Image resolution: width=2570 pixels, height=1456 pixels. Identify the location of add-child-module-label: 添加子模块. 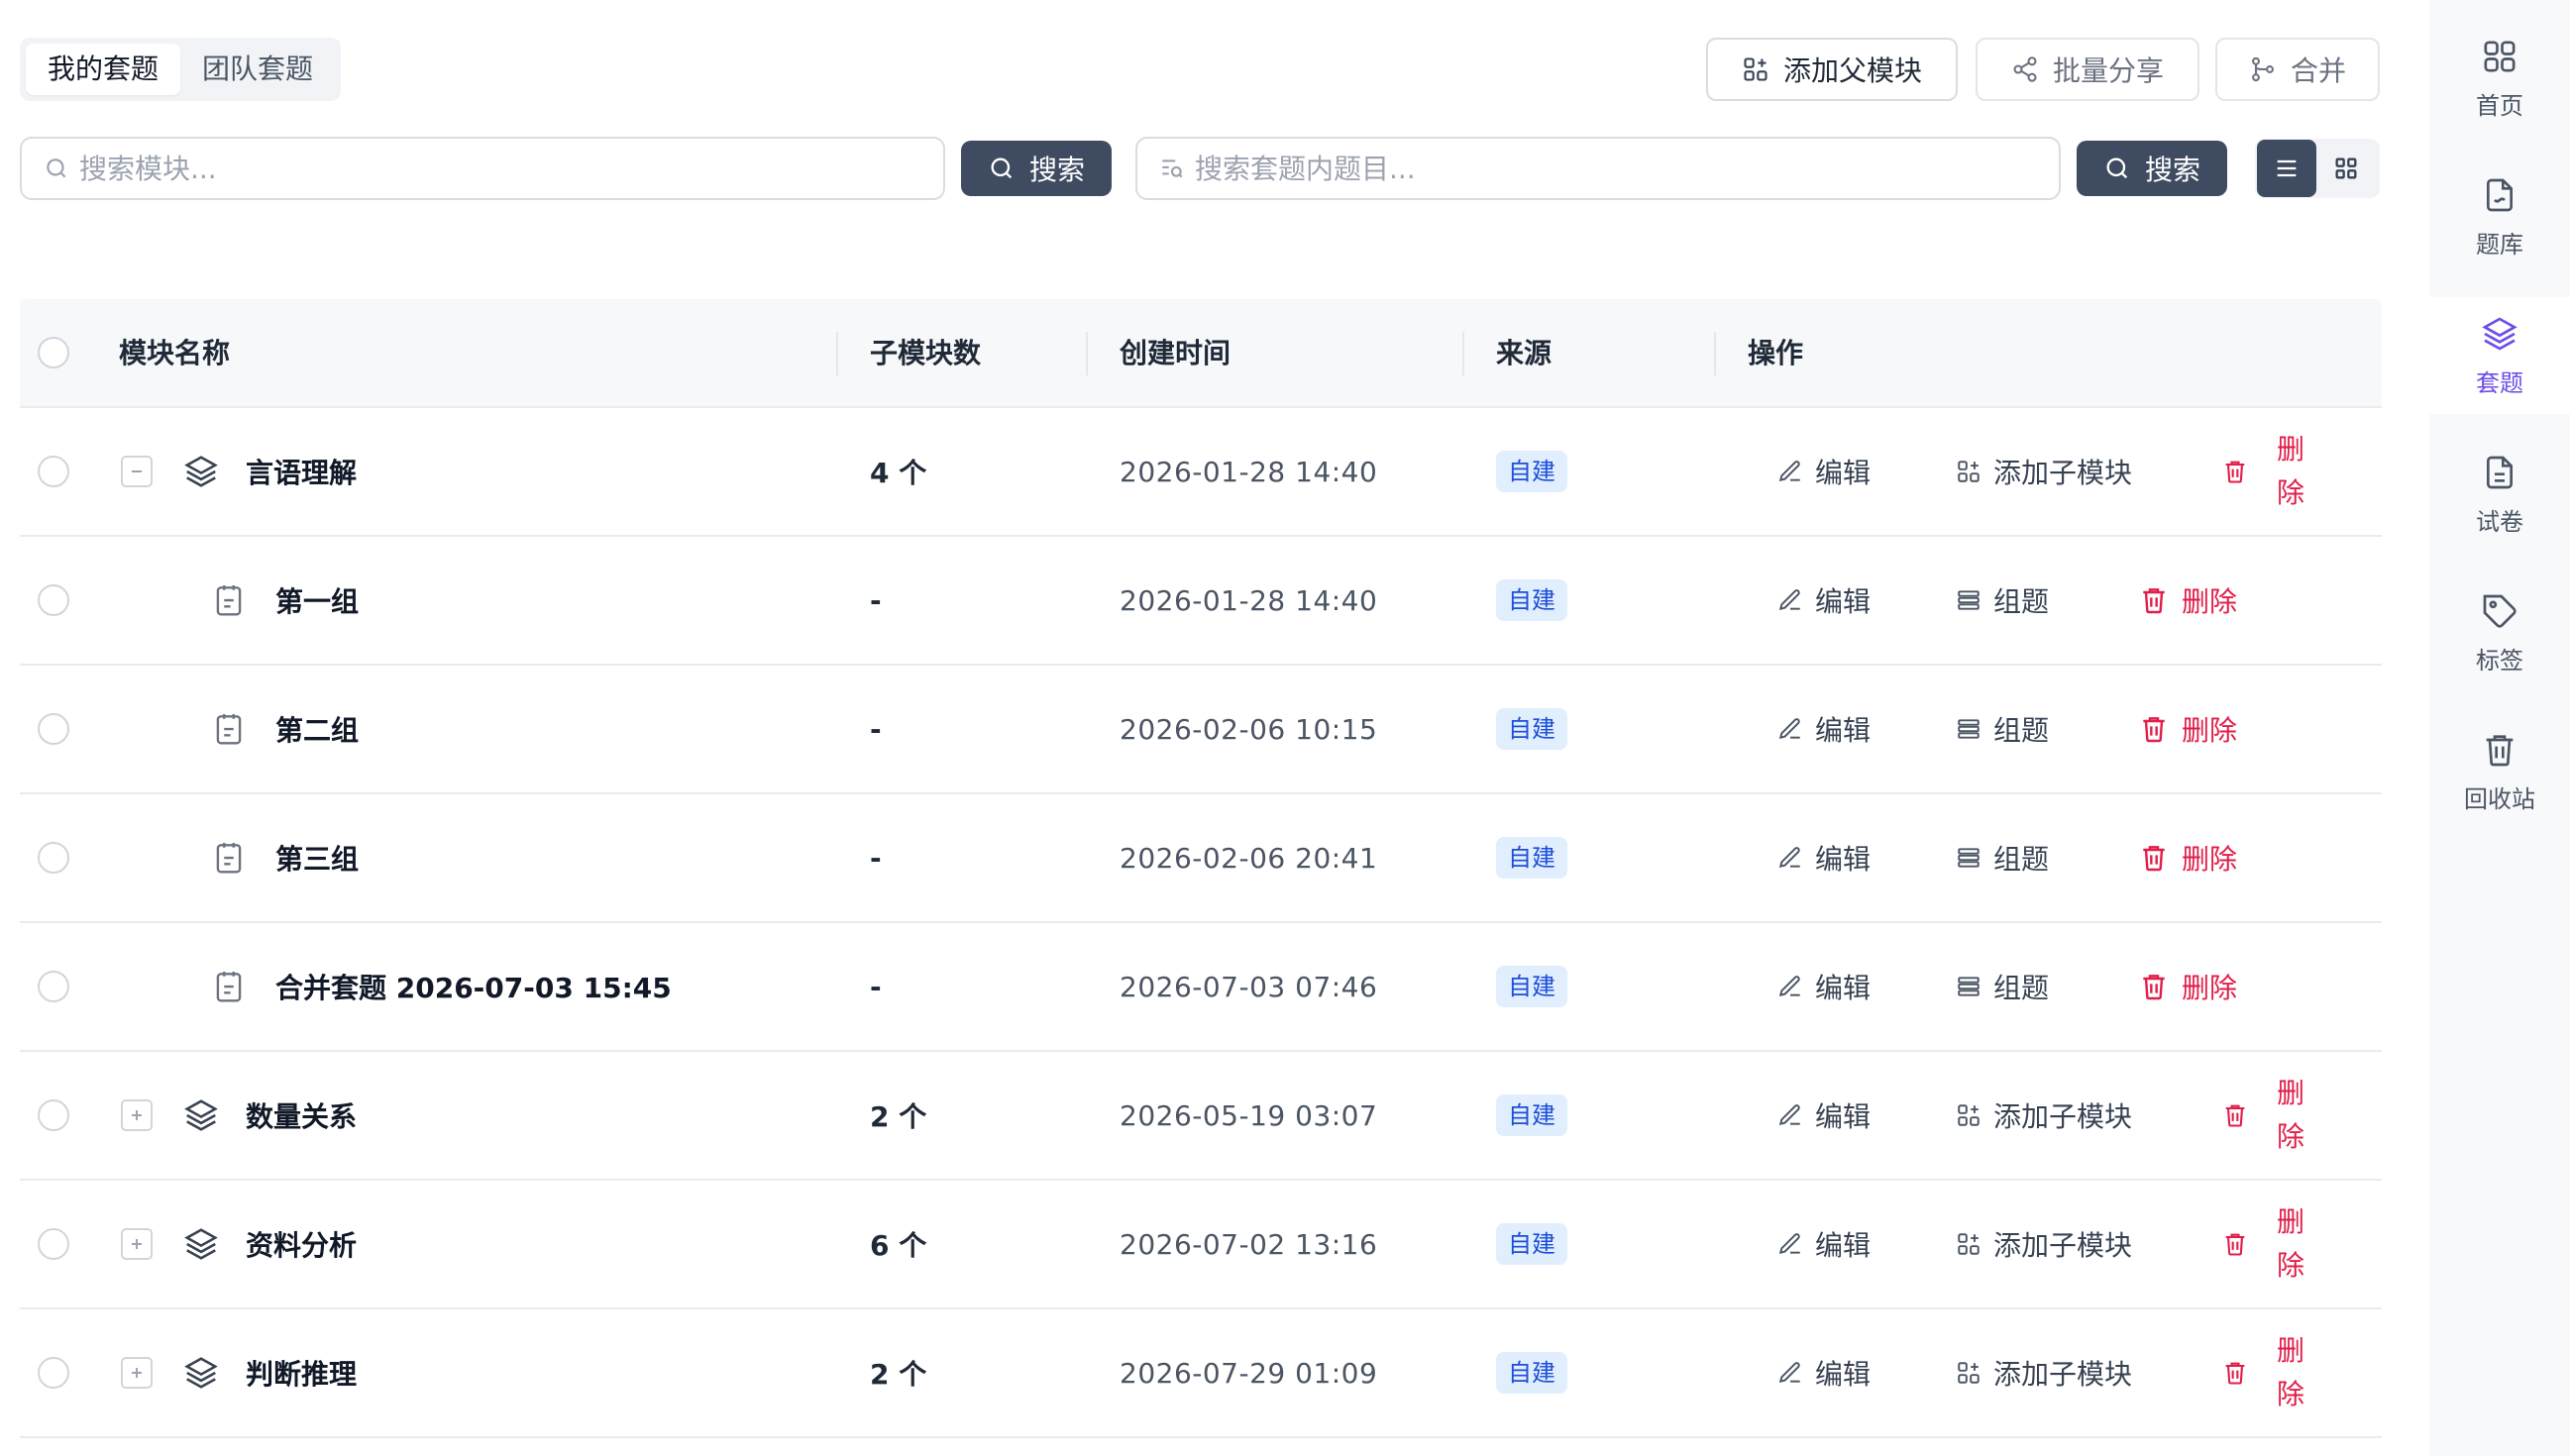
(2063, 473).